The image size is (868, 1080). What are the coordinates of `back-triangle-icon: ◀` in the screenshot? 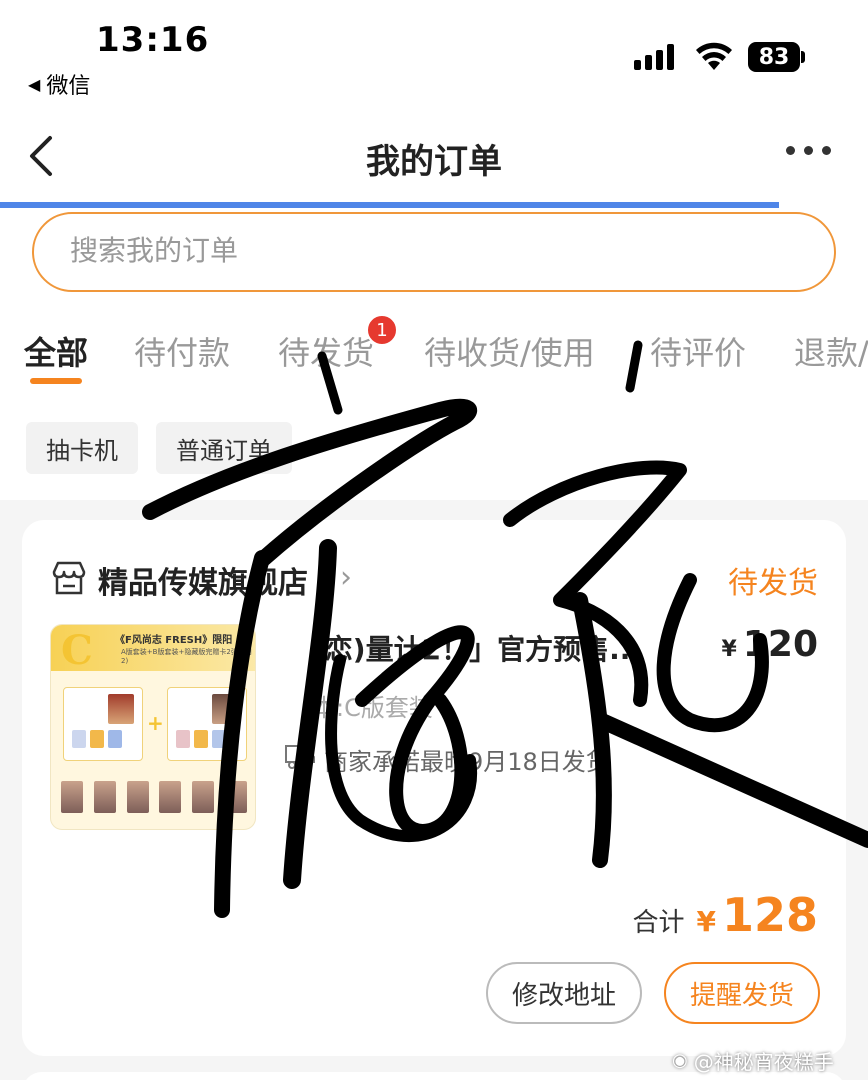 It's located at (34, 84).